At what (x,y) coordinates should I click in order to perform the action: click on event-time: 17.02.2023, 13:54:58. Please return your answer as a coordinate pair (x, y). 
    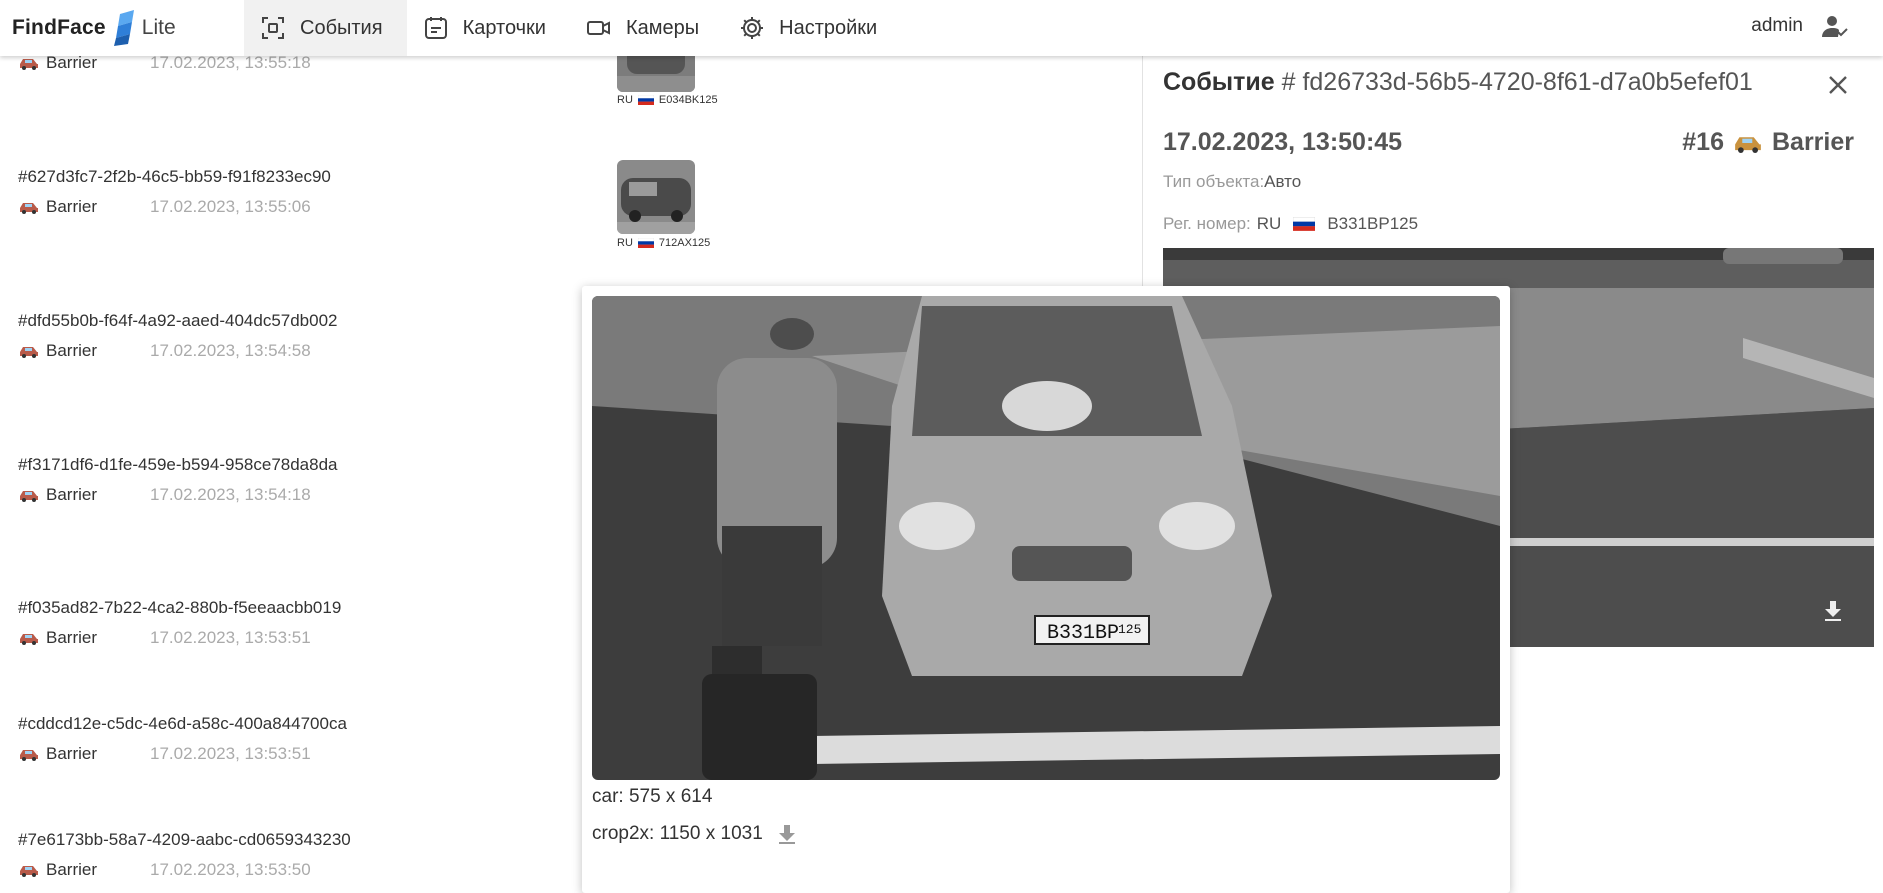
    Looking at the image, I should click on (230, 350).